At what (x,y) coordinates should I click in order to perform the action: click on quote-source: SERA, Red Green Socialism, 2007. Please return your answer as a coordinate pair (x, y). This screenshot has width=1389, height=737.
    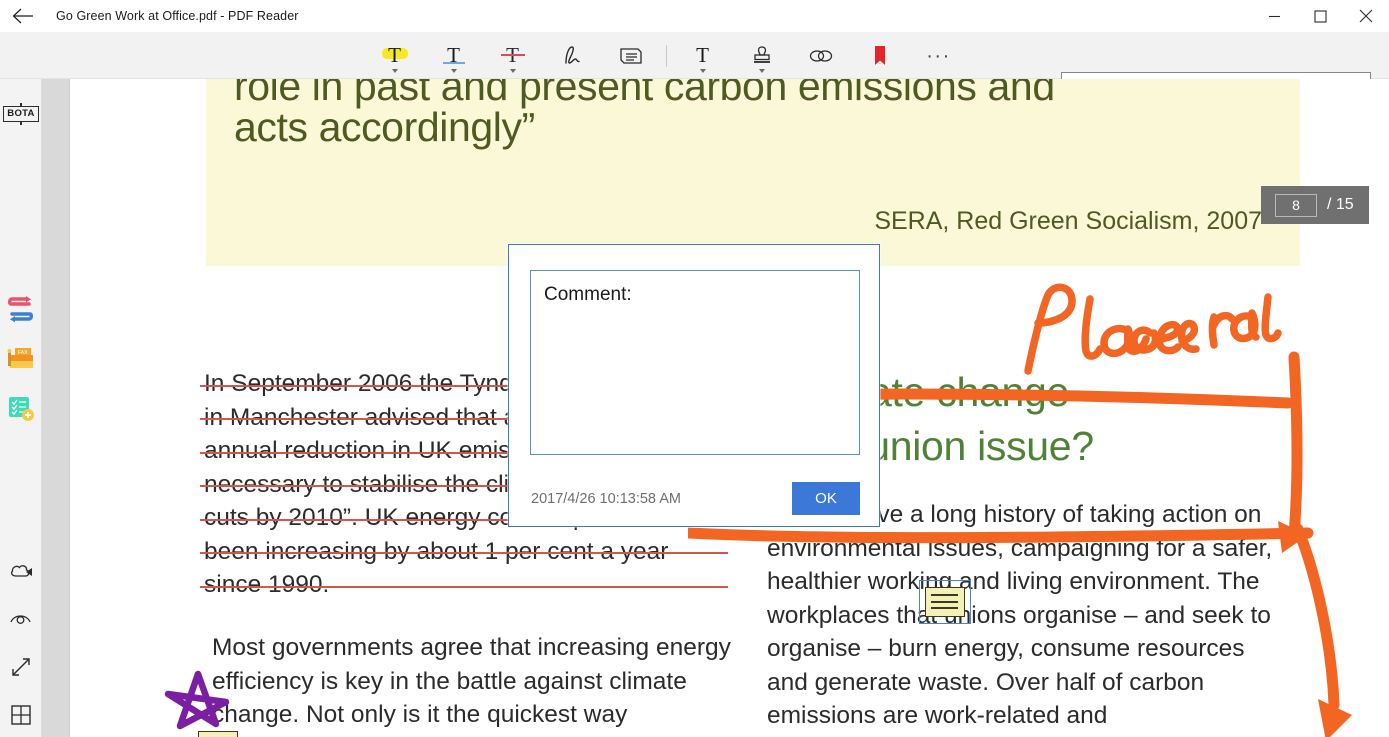
    Looking at the image, I should click on (1068, 221).